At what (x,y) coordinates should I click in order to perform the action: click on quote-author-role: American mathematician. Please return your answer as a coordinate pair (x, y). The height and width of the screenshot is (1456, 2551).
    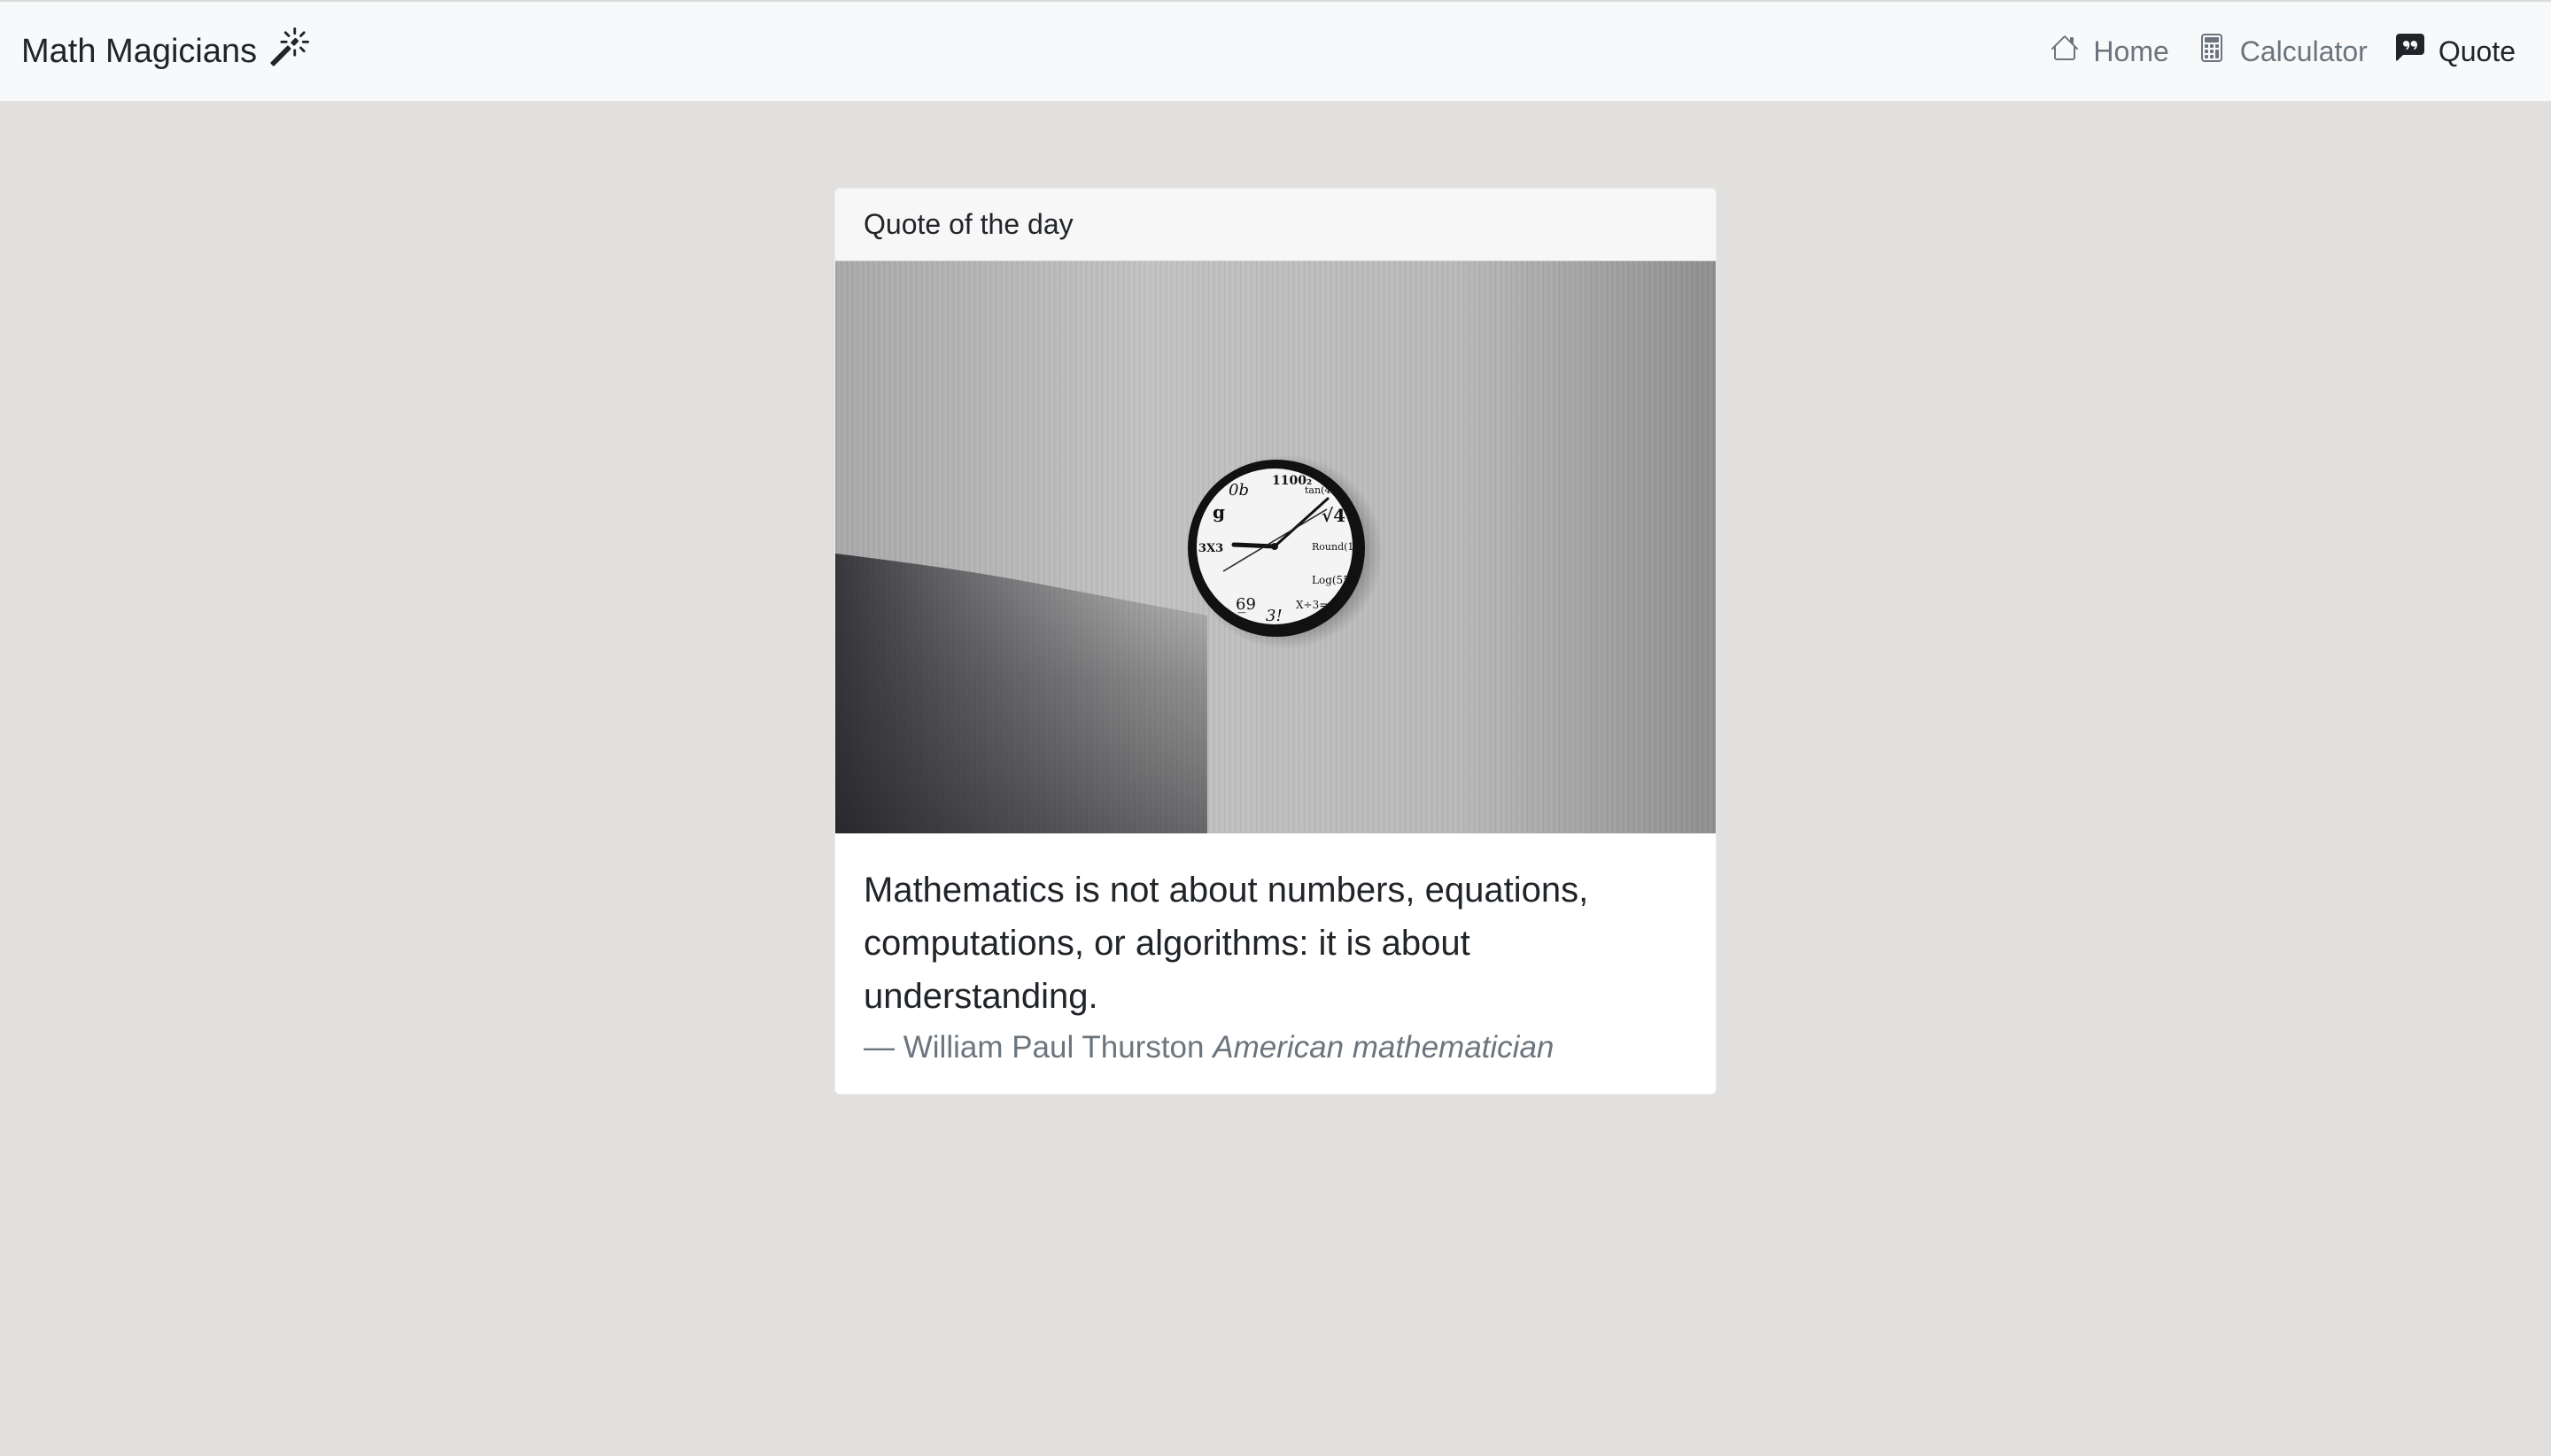
    Looking at the image, I should click on (1384, 1047).